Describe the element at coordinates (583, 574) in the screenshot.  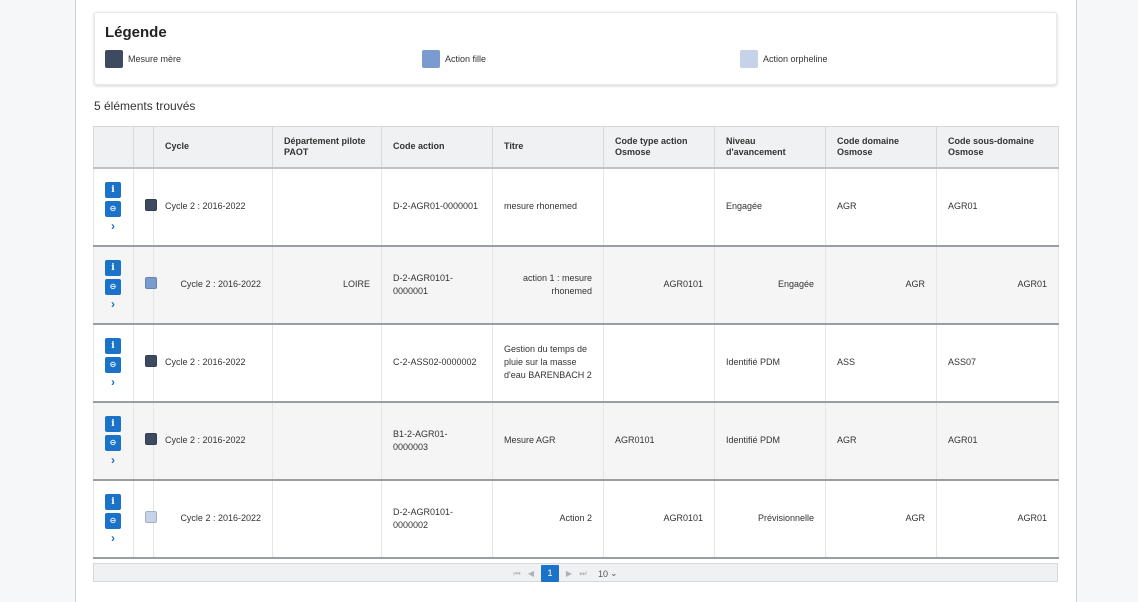
I see `last-page-icon: ⏭` at that location.